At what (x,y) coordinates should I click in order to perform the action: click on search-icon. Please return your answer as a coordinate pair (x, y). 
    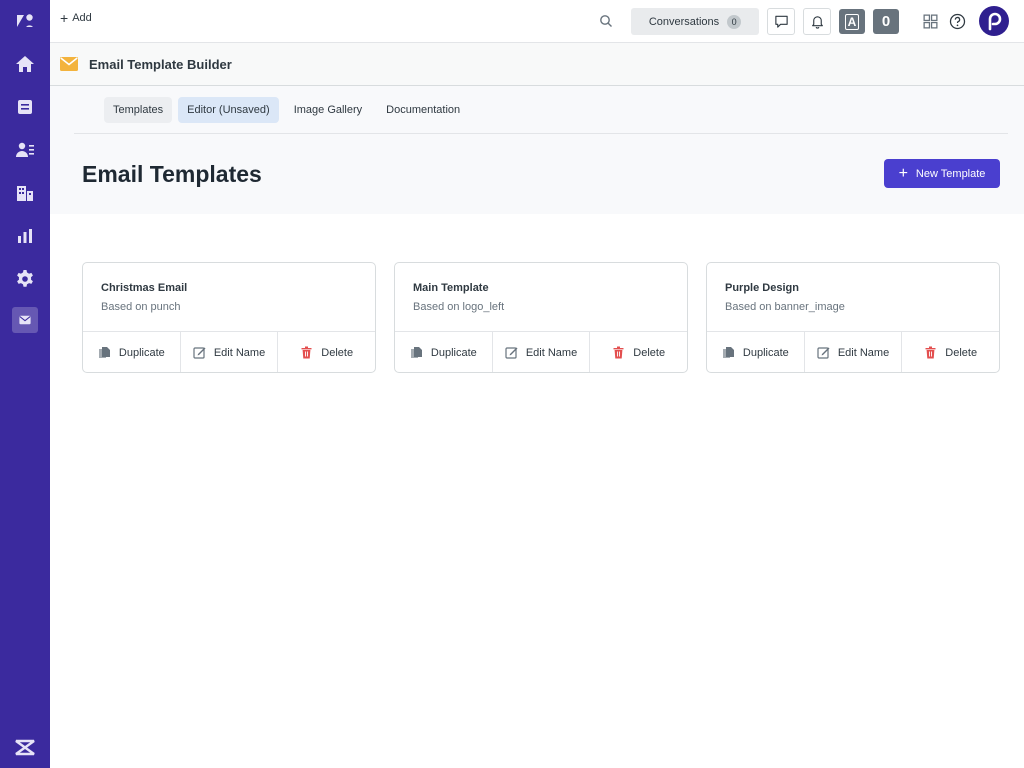
    Looking at the image, I should click on (606, 21).